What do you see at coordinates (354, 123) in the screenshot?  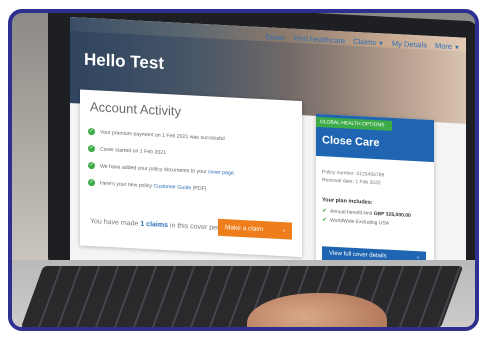 I see `cover-tag-badge: GLOBAL HEALTH OPTIONS` at bounding box center [354, 123].